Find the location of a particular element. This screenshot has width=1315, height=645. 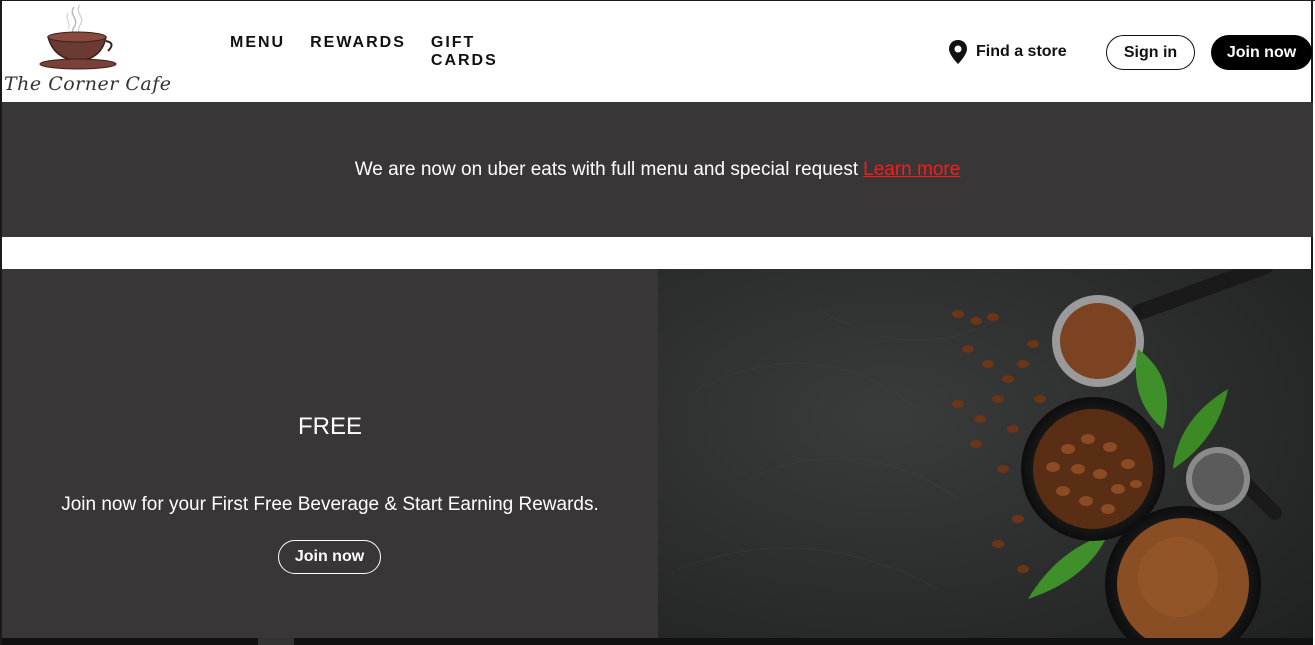

brand-logo: The Corner Cafe is located at coordinates (86, 51).